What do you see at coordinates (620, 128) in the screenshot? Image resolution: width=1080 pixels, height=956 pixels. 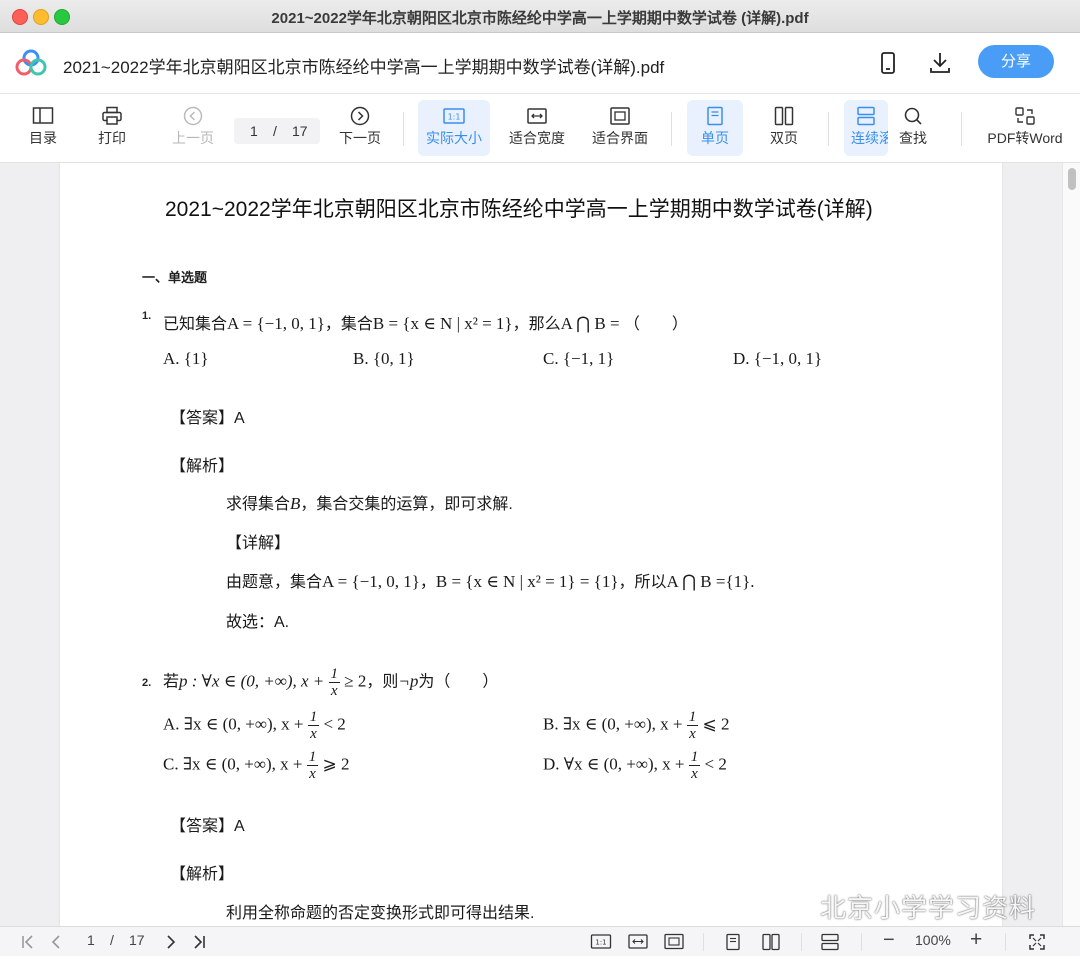 I see `fit-page-button: 适合界面` at bounding box center [620, 128].